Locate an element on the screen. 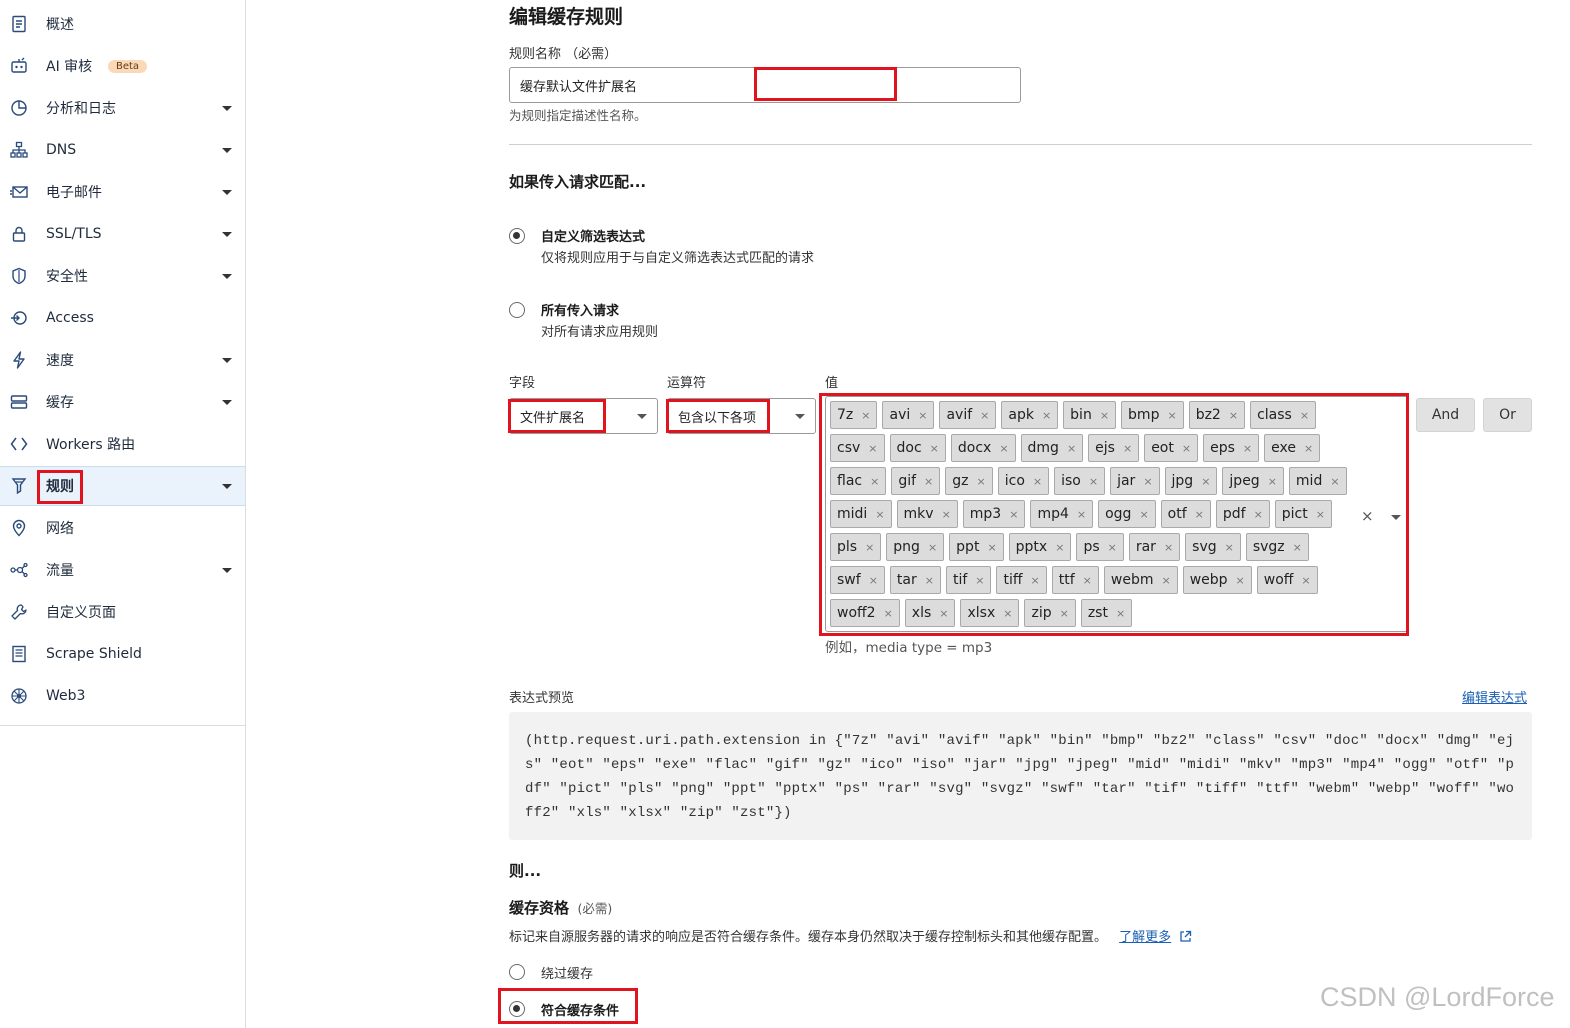 The width and height of the screenshot is (1570, 1028). sidebar-item-10: 缓存 is located at coordinates (122, 402).